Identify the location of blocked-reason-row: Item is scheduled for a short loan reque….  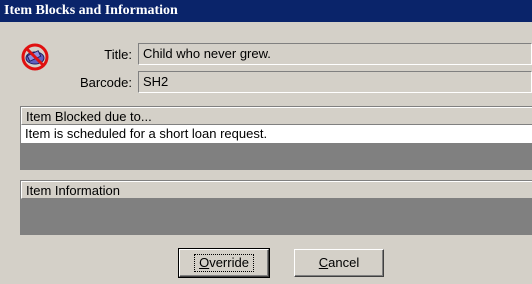
(276, 134).